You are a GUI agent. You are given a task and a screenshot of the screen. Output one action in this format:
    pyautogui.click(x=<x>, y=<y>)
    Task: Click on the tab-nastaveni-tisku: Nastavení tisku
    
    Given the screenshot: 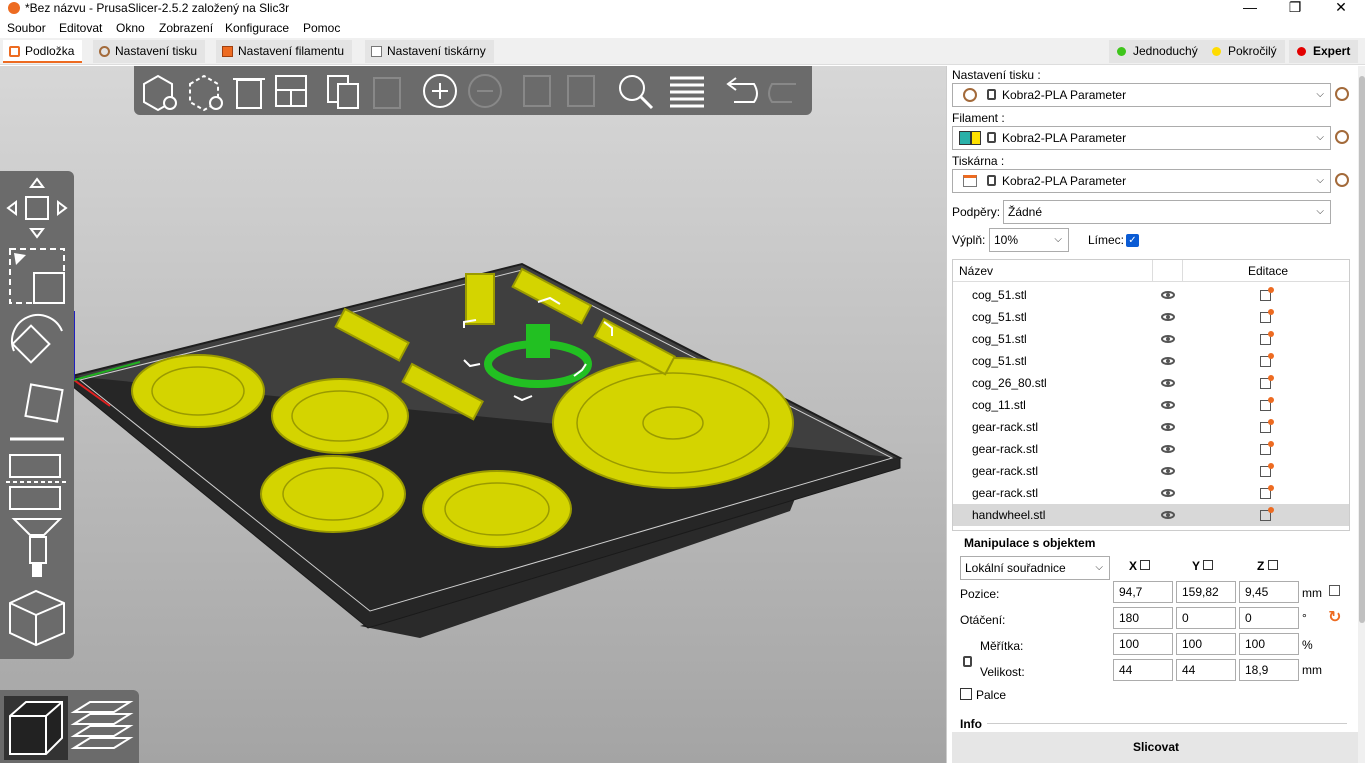 What is the action you would take?
    pyautogui.click(x=149, y=51)
    